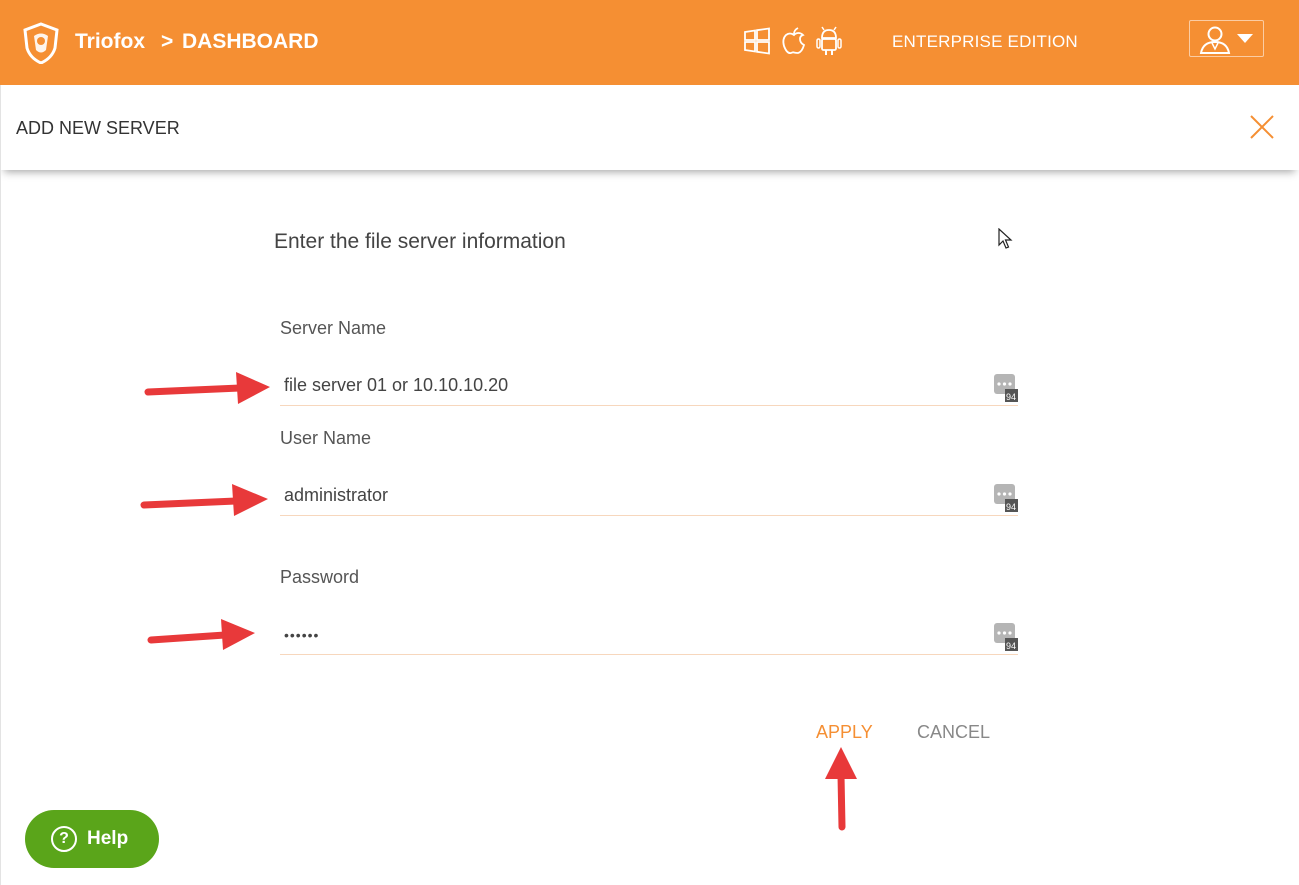  What do you see at coordinates (250, 42) in the screenshot?
I see `breadcrumb-dashboard: DASHBOARD` at bounding box center [250, 42].